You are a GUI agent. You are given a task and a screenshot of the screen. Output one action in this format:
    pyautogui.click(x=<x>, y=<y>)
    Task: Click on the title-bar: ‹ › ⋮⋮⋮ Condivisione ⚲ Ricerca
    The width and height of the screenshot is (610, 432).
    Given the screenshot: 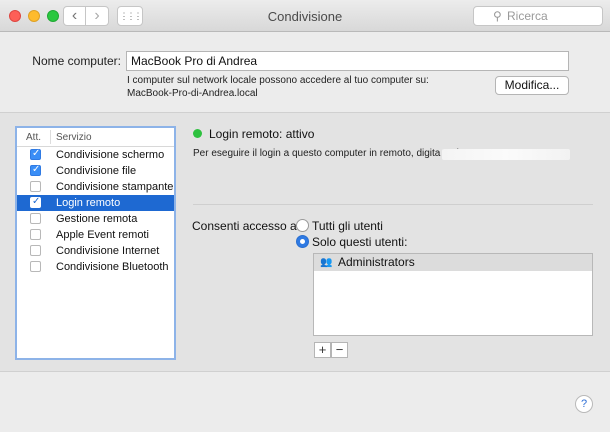 What is the action you would take?
    pyautogui.click(x=305, y=16)
    